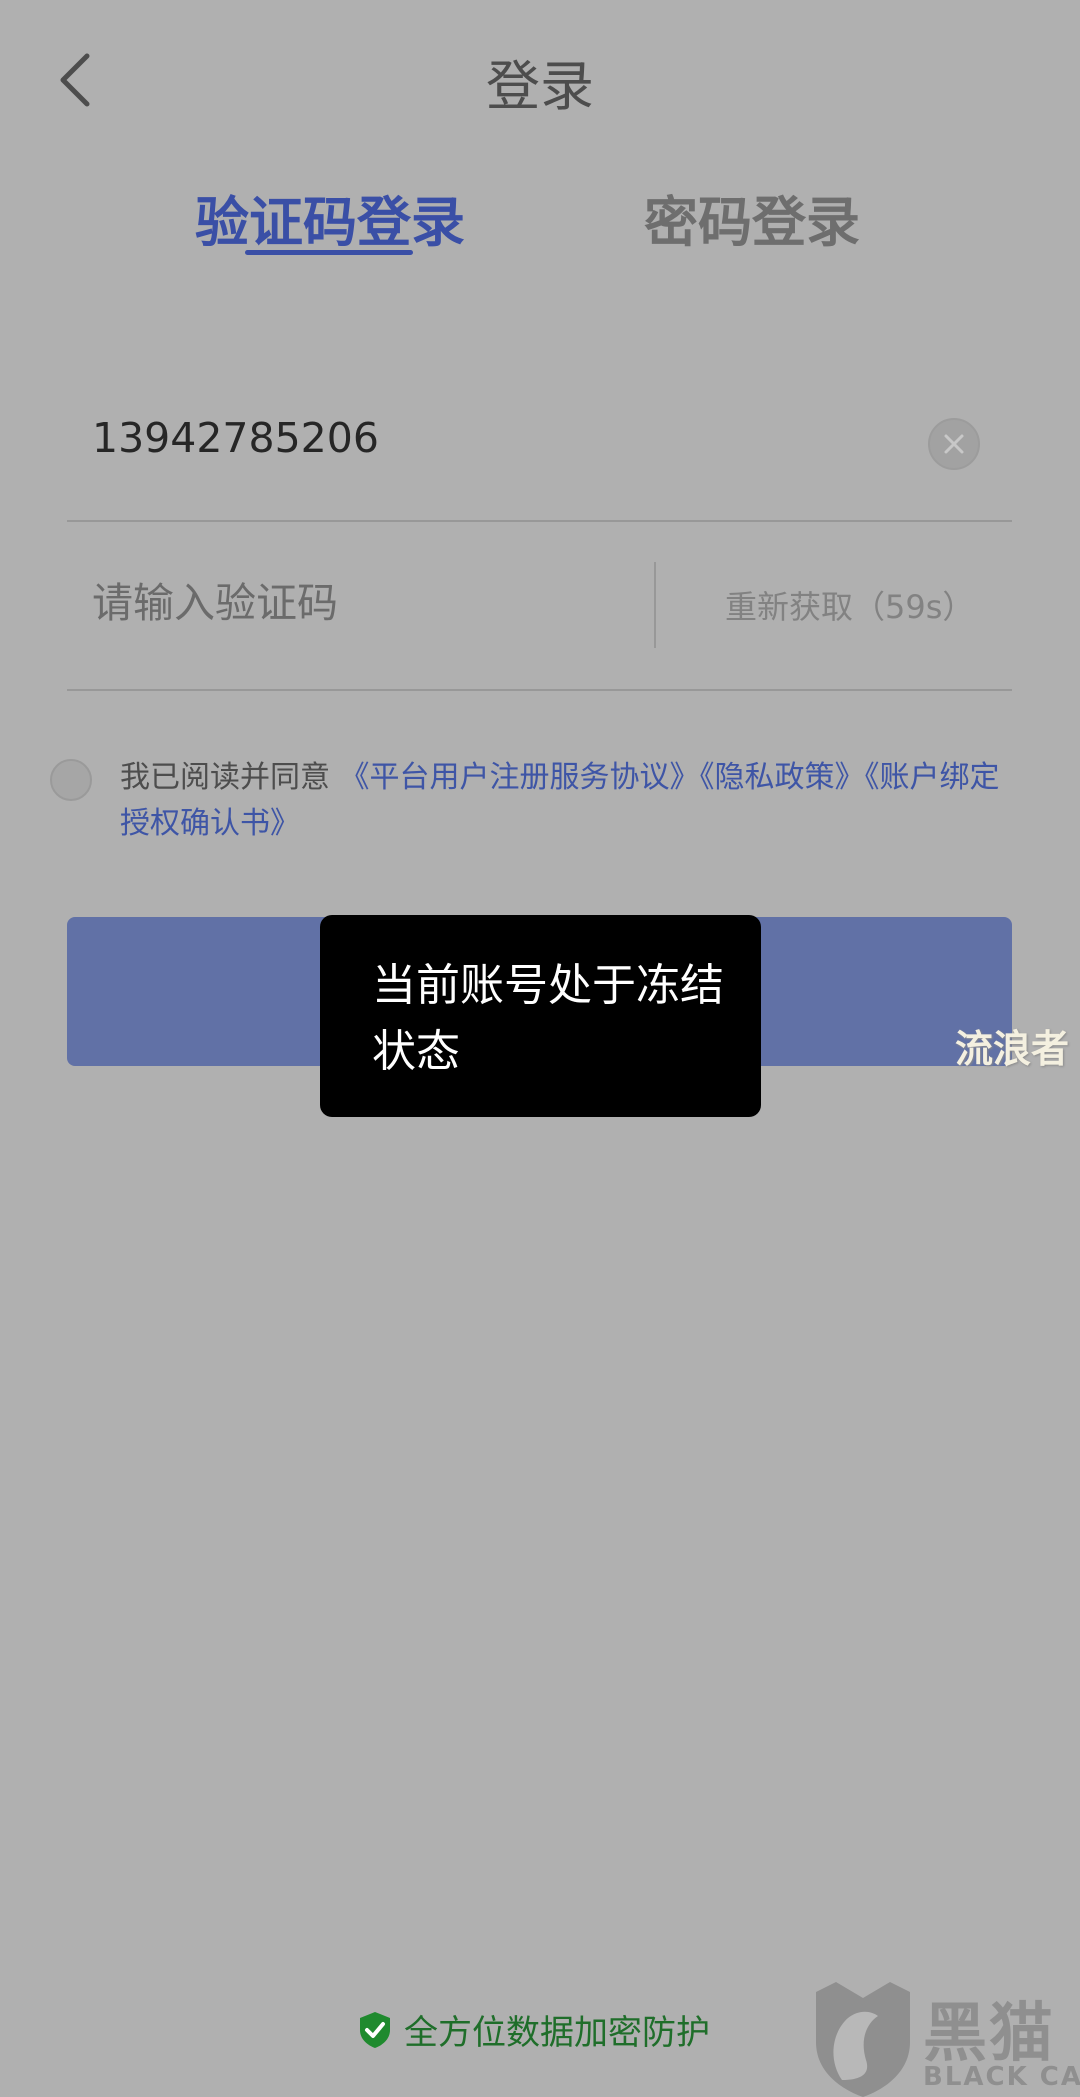 Image resolution: width=1080 pixels, height=2097 pixels. I want to click on tab-sms-login: 验证码登录, so click(330, 217).